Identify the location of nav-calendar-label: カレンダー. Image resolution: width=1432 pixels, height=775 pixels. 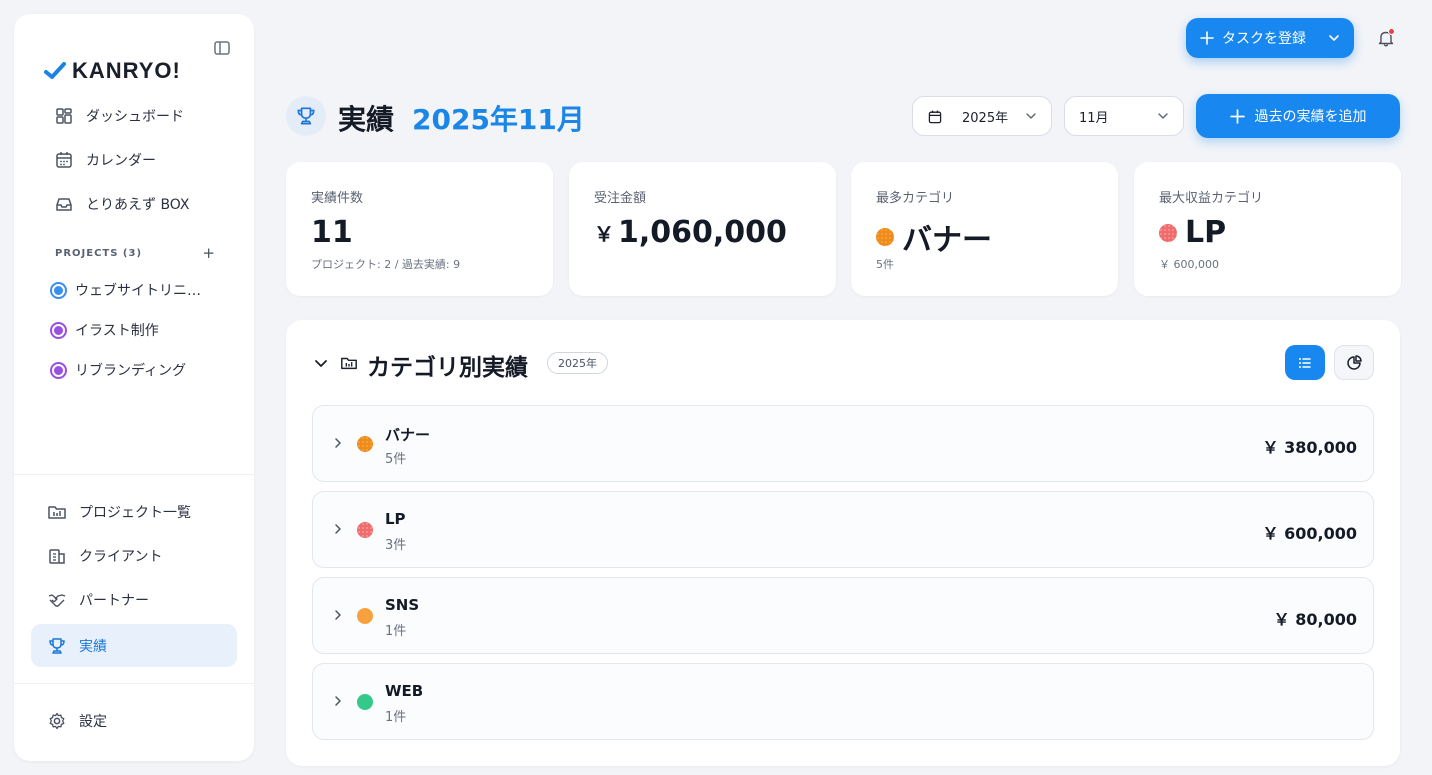
(121, 161).